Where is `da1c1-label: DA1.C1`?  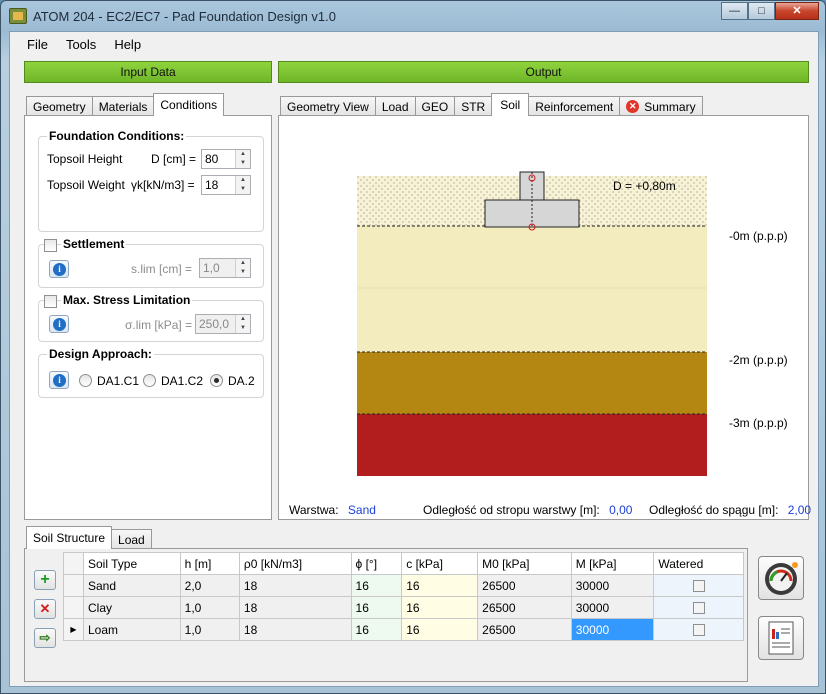
da1c1-label: DA1.C1 is located at coordinates (118, 381).